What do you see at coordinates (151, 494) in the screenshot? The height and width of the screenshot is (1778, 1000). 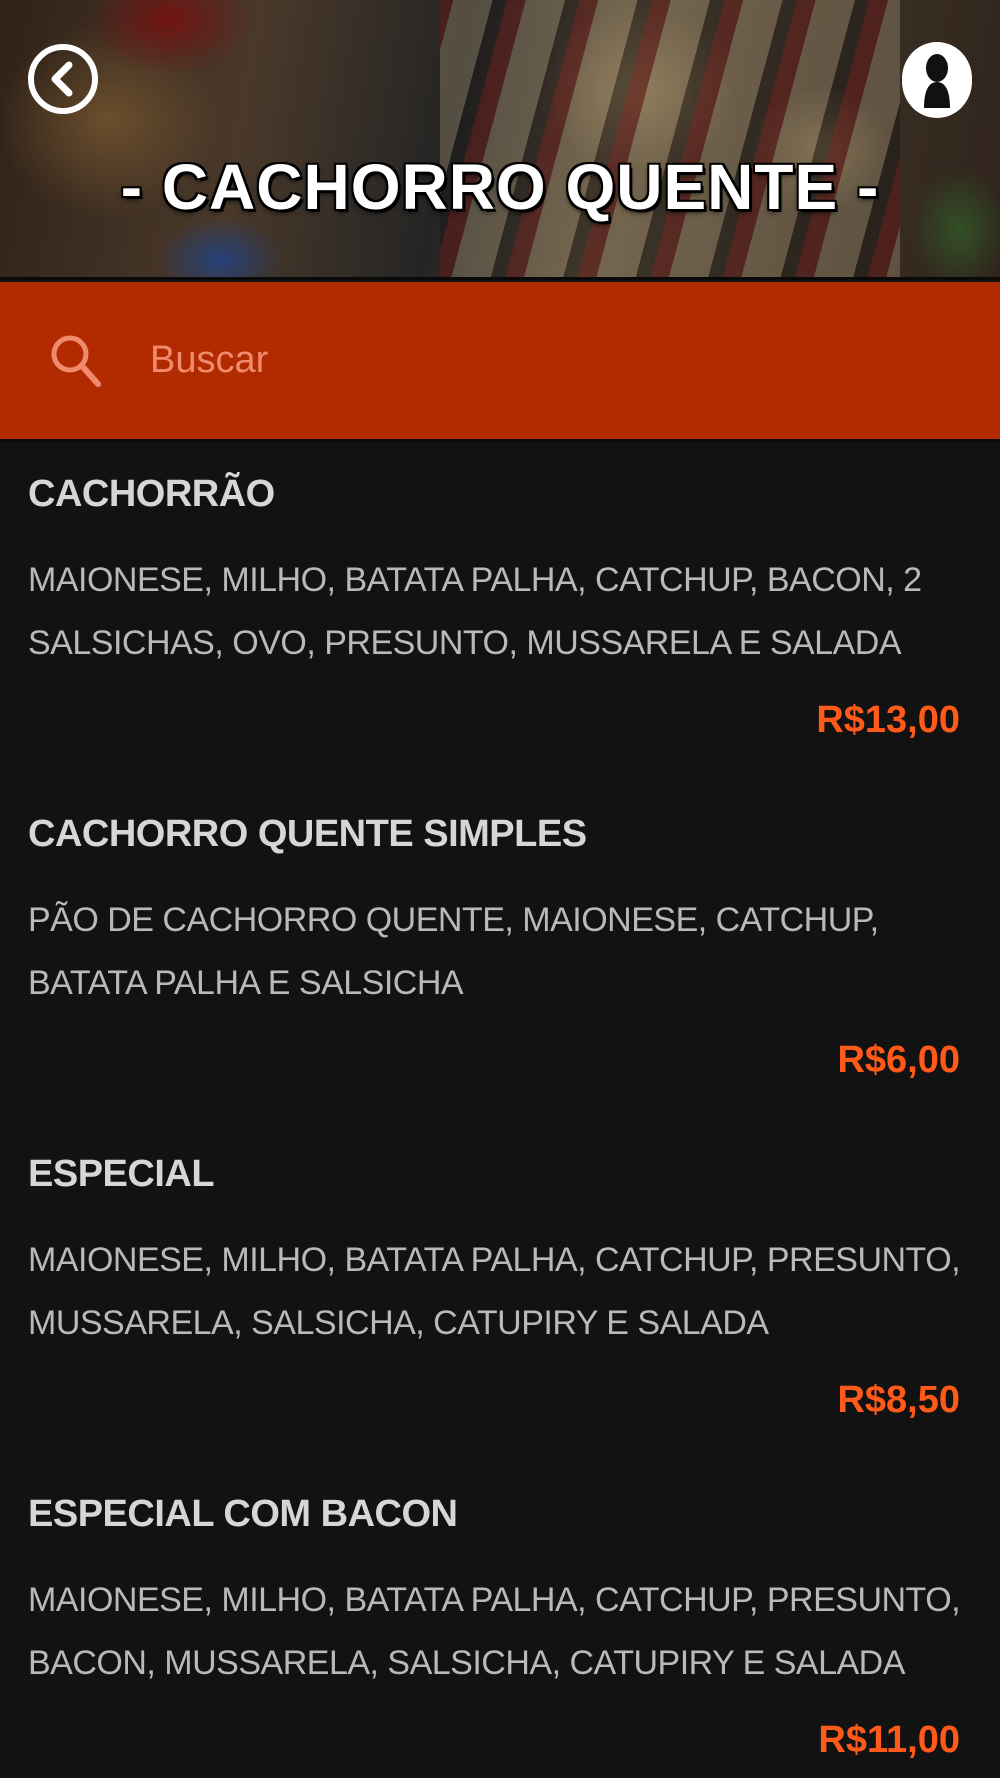 I see `item-name: CACHORRÃO` at bounding box center [151, 494].